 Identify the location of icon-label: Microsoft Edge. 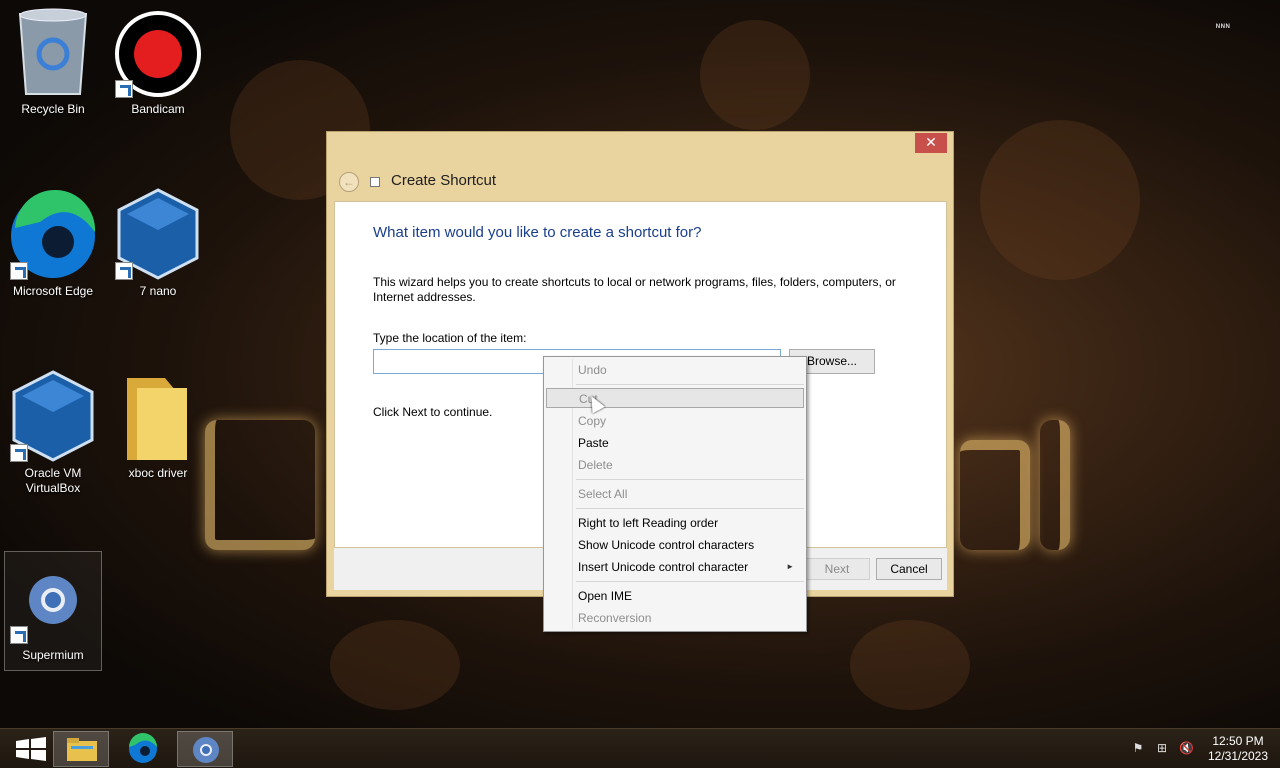
(53, 291).